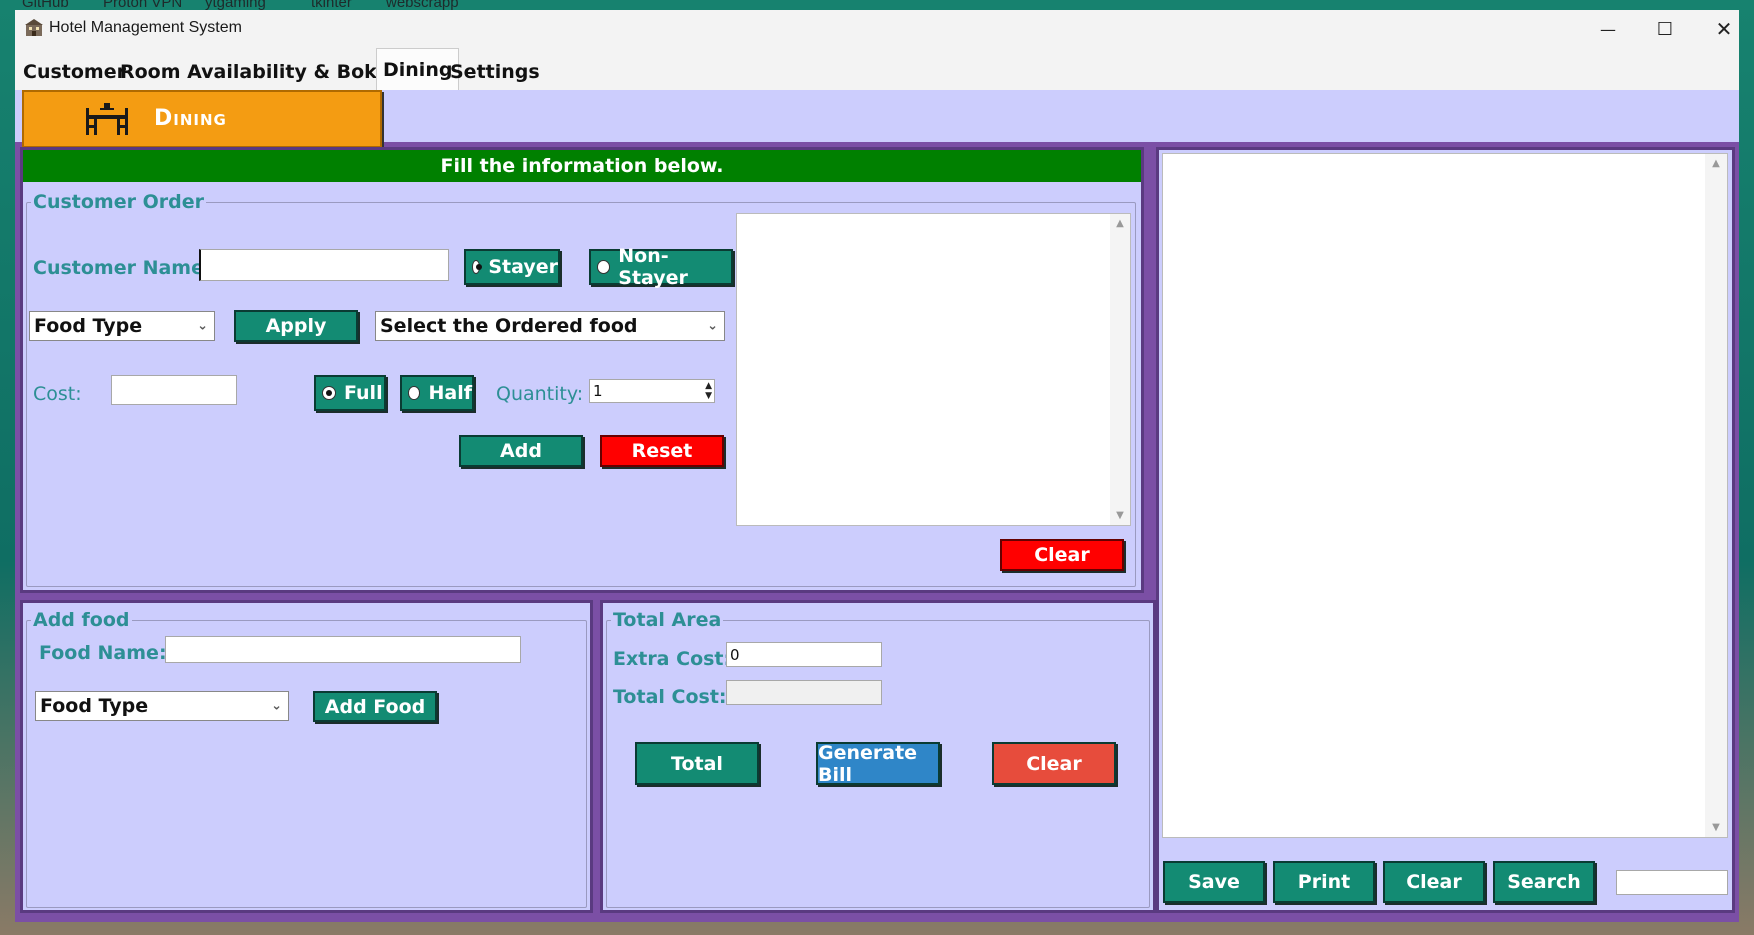 Image resolution: width=1754 pixels, height=935 pixels. I want to click on save-button: Save, so click(1214, 882).